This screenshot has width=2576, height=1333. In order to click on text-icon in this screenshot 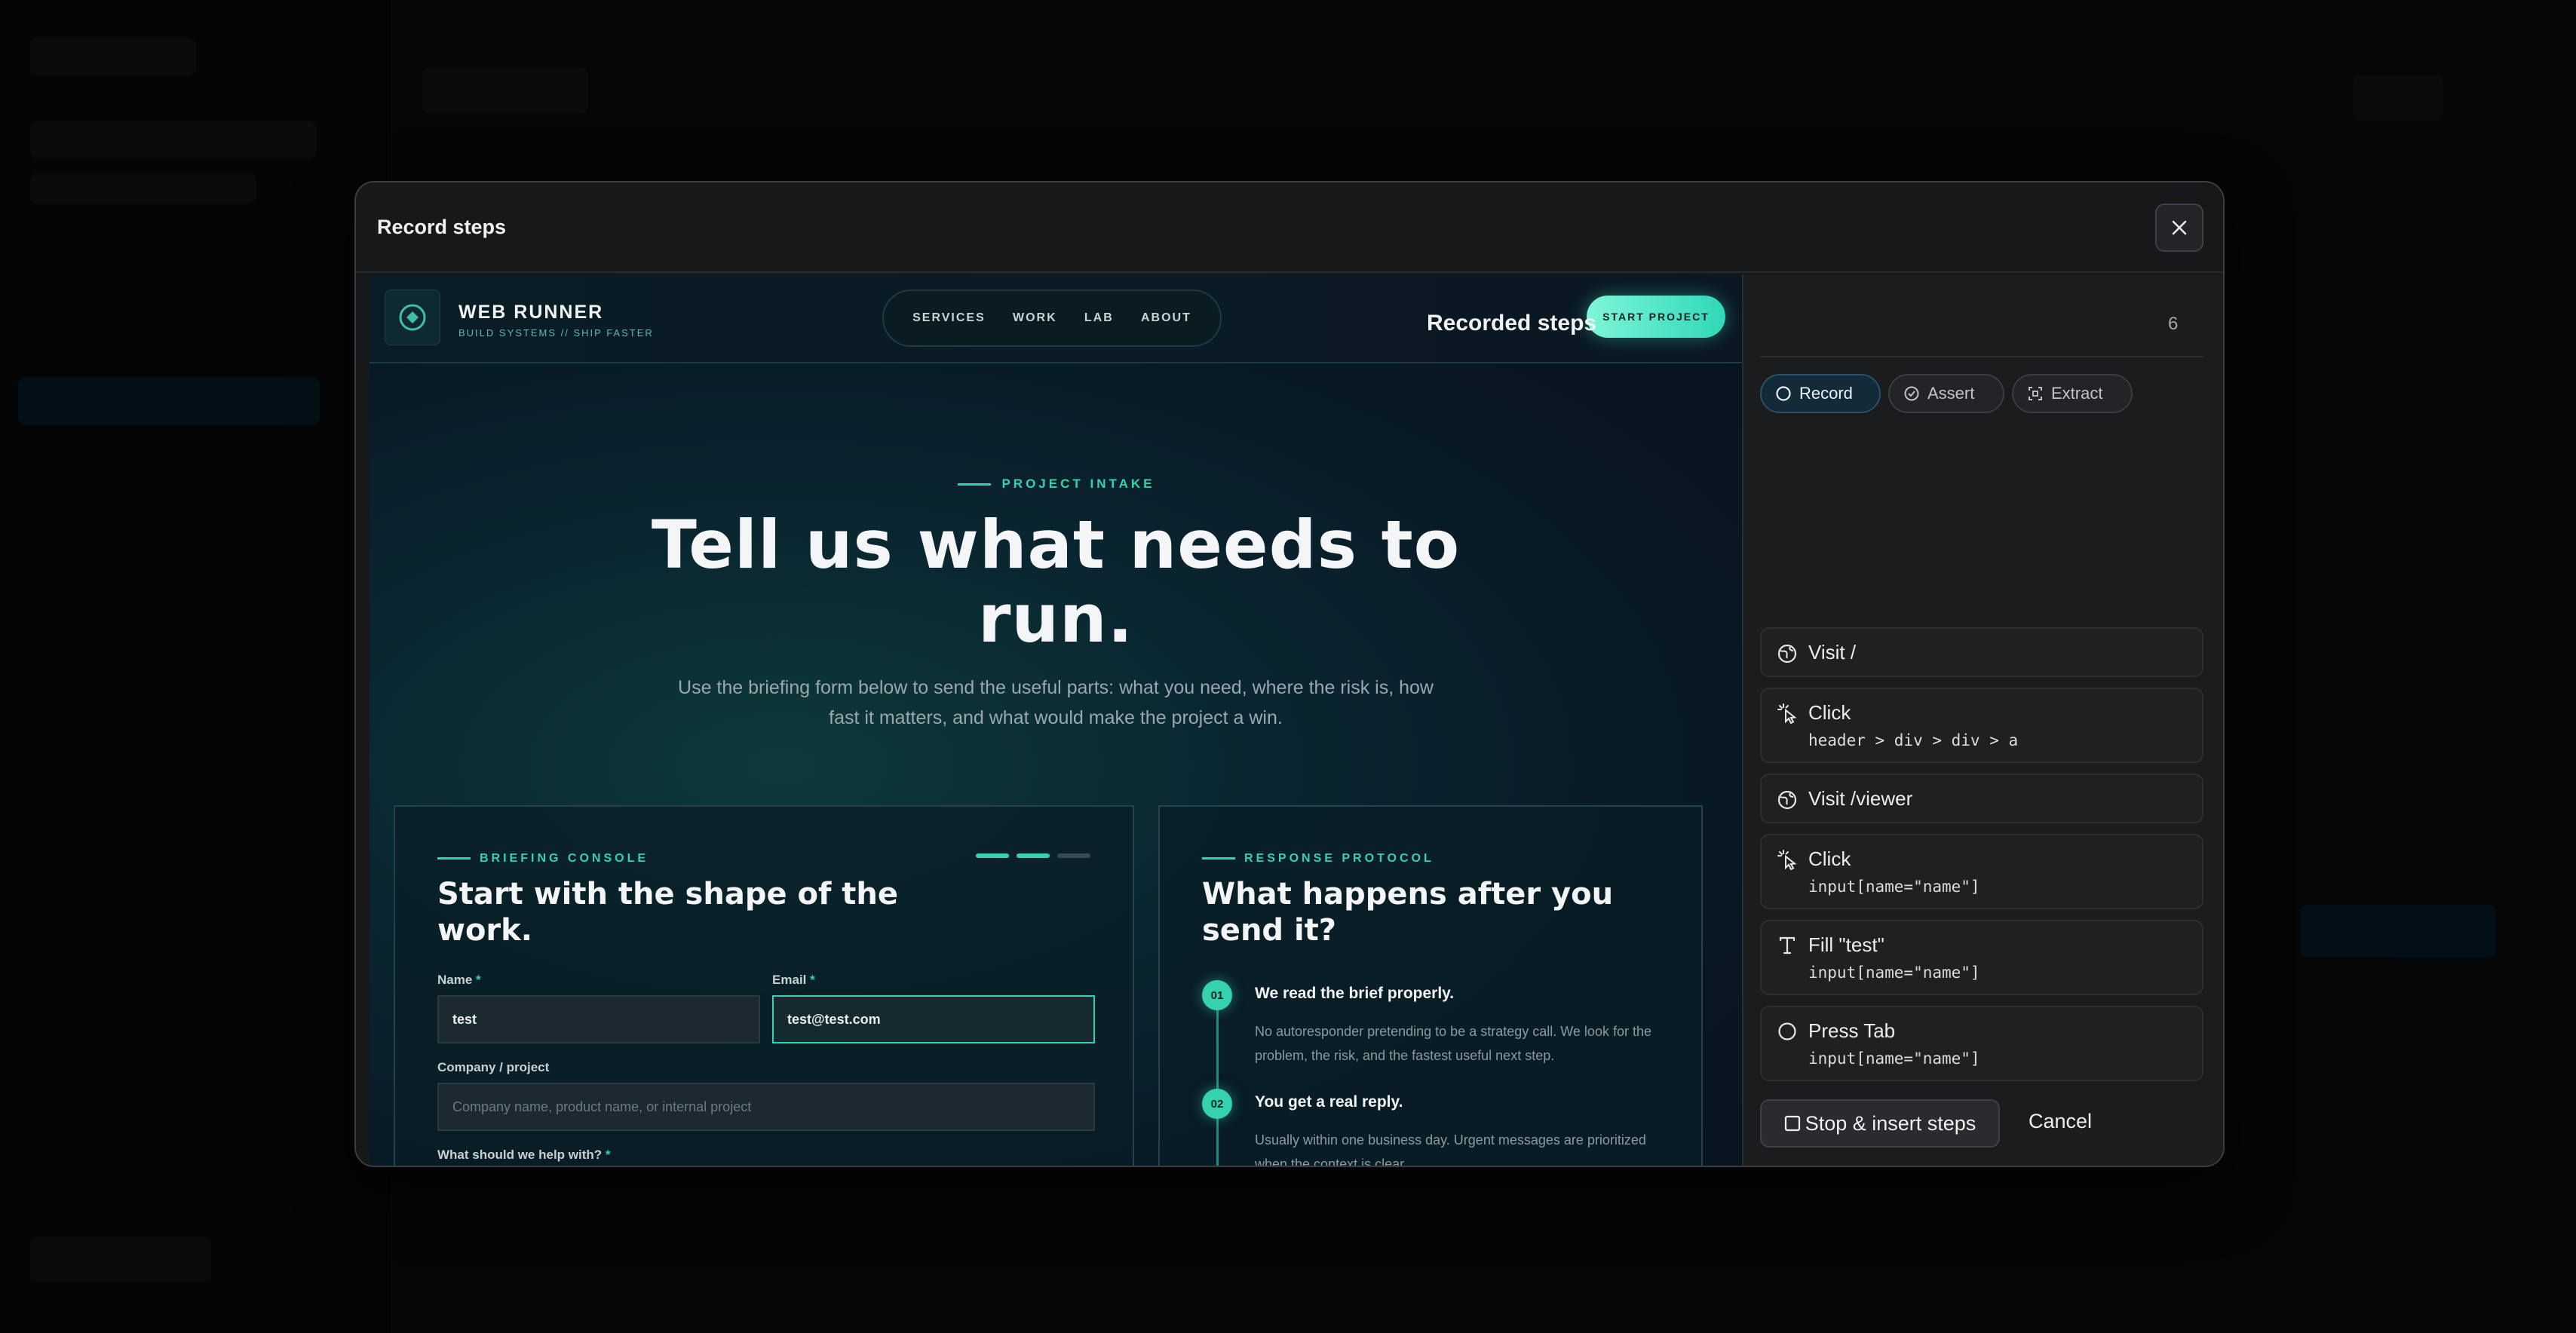, I will do `click(1787, 945)`.